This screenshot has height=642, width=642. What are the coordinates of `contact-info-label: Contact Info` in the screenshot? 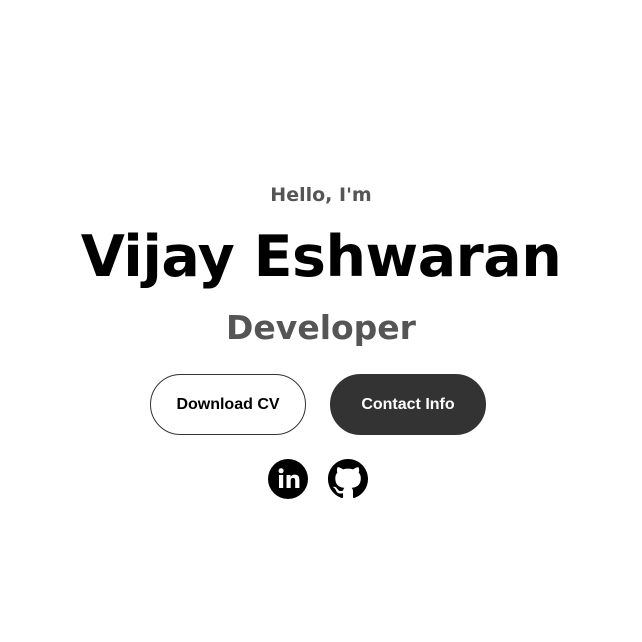 It's located at (408, 404).